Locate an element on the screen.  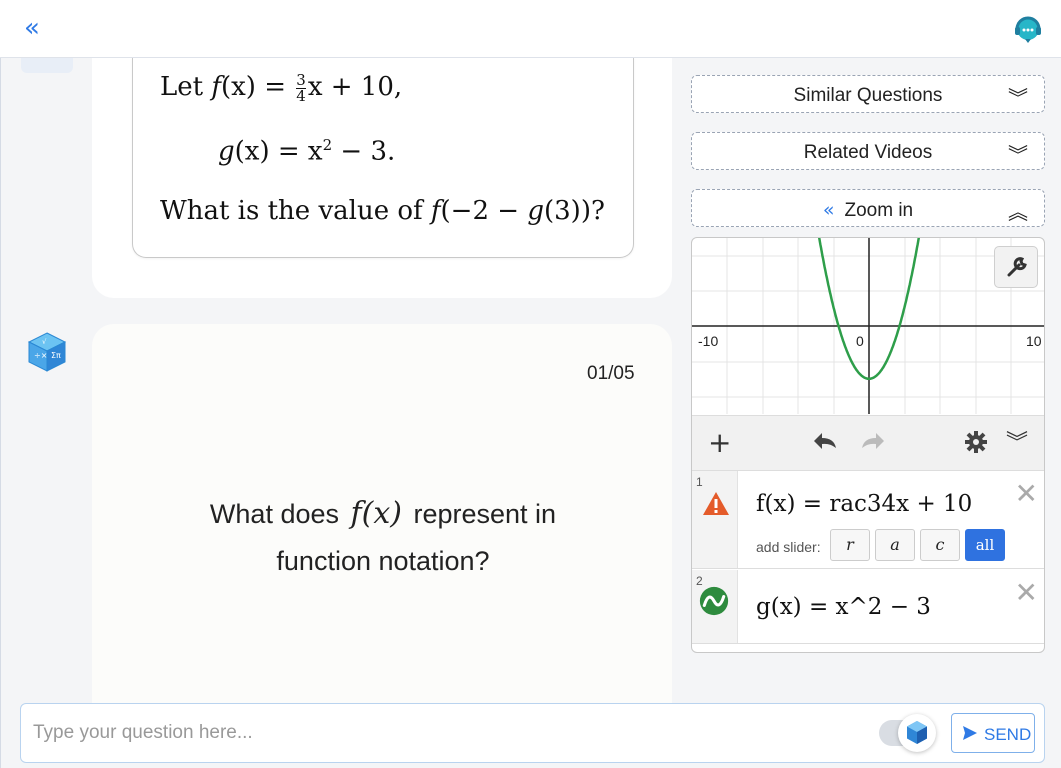
expression-number: 1 is located at coordinates (699, 482).